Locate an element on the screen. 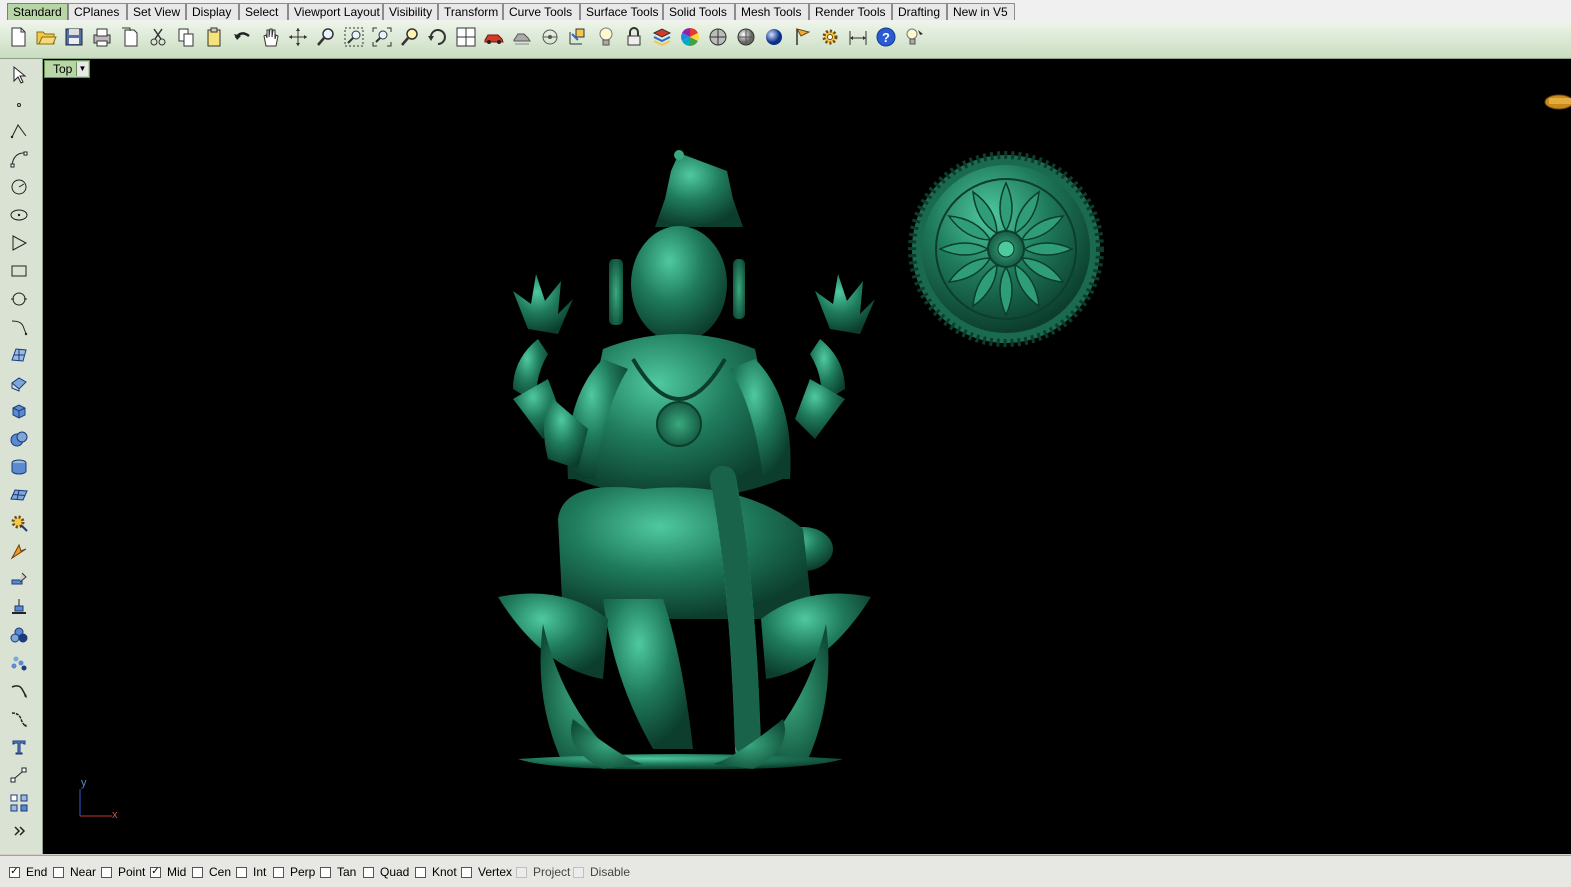 The image size is (1571, 887). help-icon: ? is located at coordinates (886, 37).